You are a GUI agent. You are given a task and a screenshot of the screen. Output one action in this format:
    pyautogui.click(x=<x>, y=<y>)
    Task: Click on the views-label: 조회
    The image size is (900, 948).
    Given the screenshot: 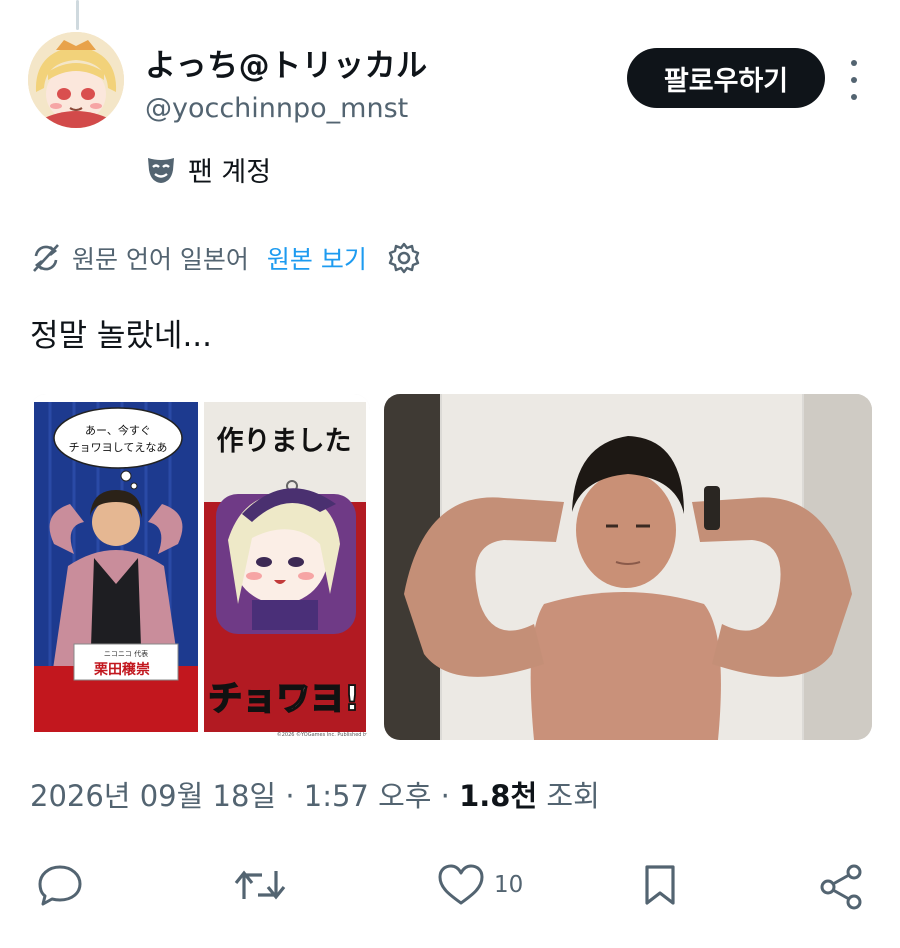 What is the action you would take?
    pyautogui.click(x=573, y=796)
    